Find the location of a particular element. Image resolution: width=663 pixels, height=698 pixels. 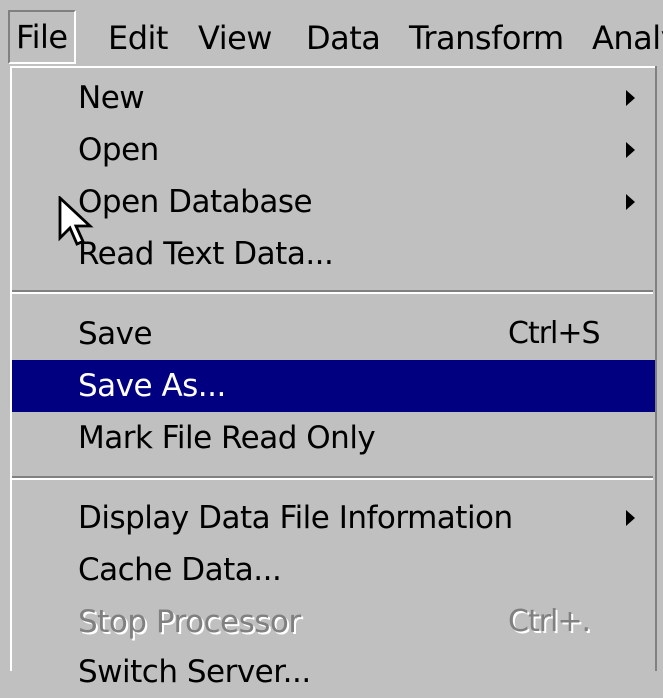

menu-item-label: Save is located at coordinates (115, 334).